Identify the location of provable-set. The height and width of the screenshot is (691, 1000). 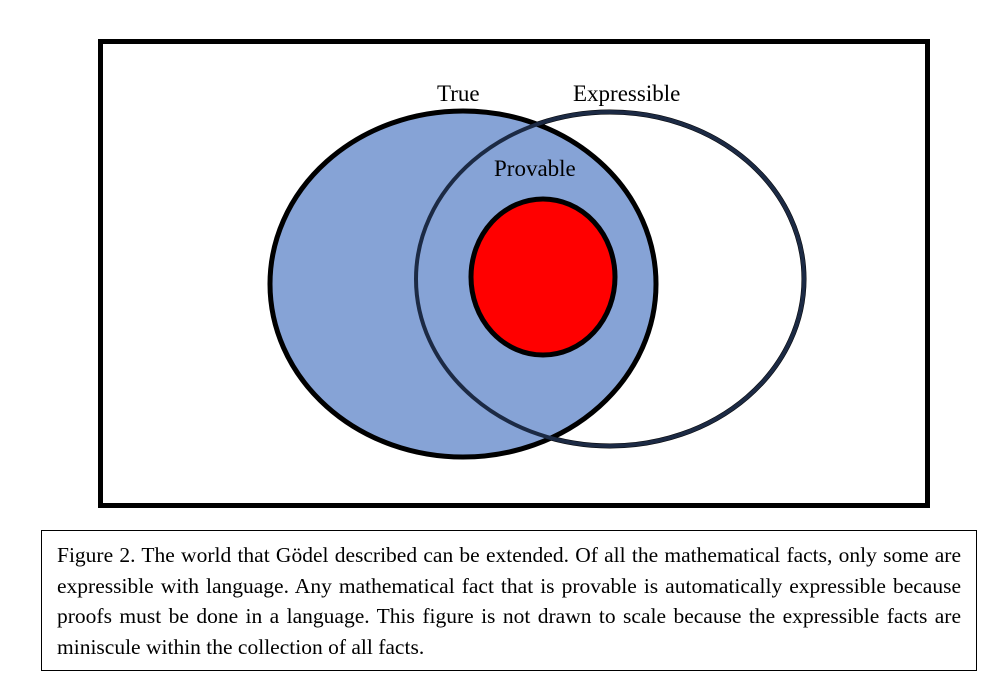
(543, 277).